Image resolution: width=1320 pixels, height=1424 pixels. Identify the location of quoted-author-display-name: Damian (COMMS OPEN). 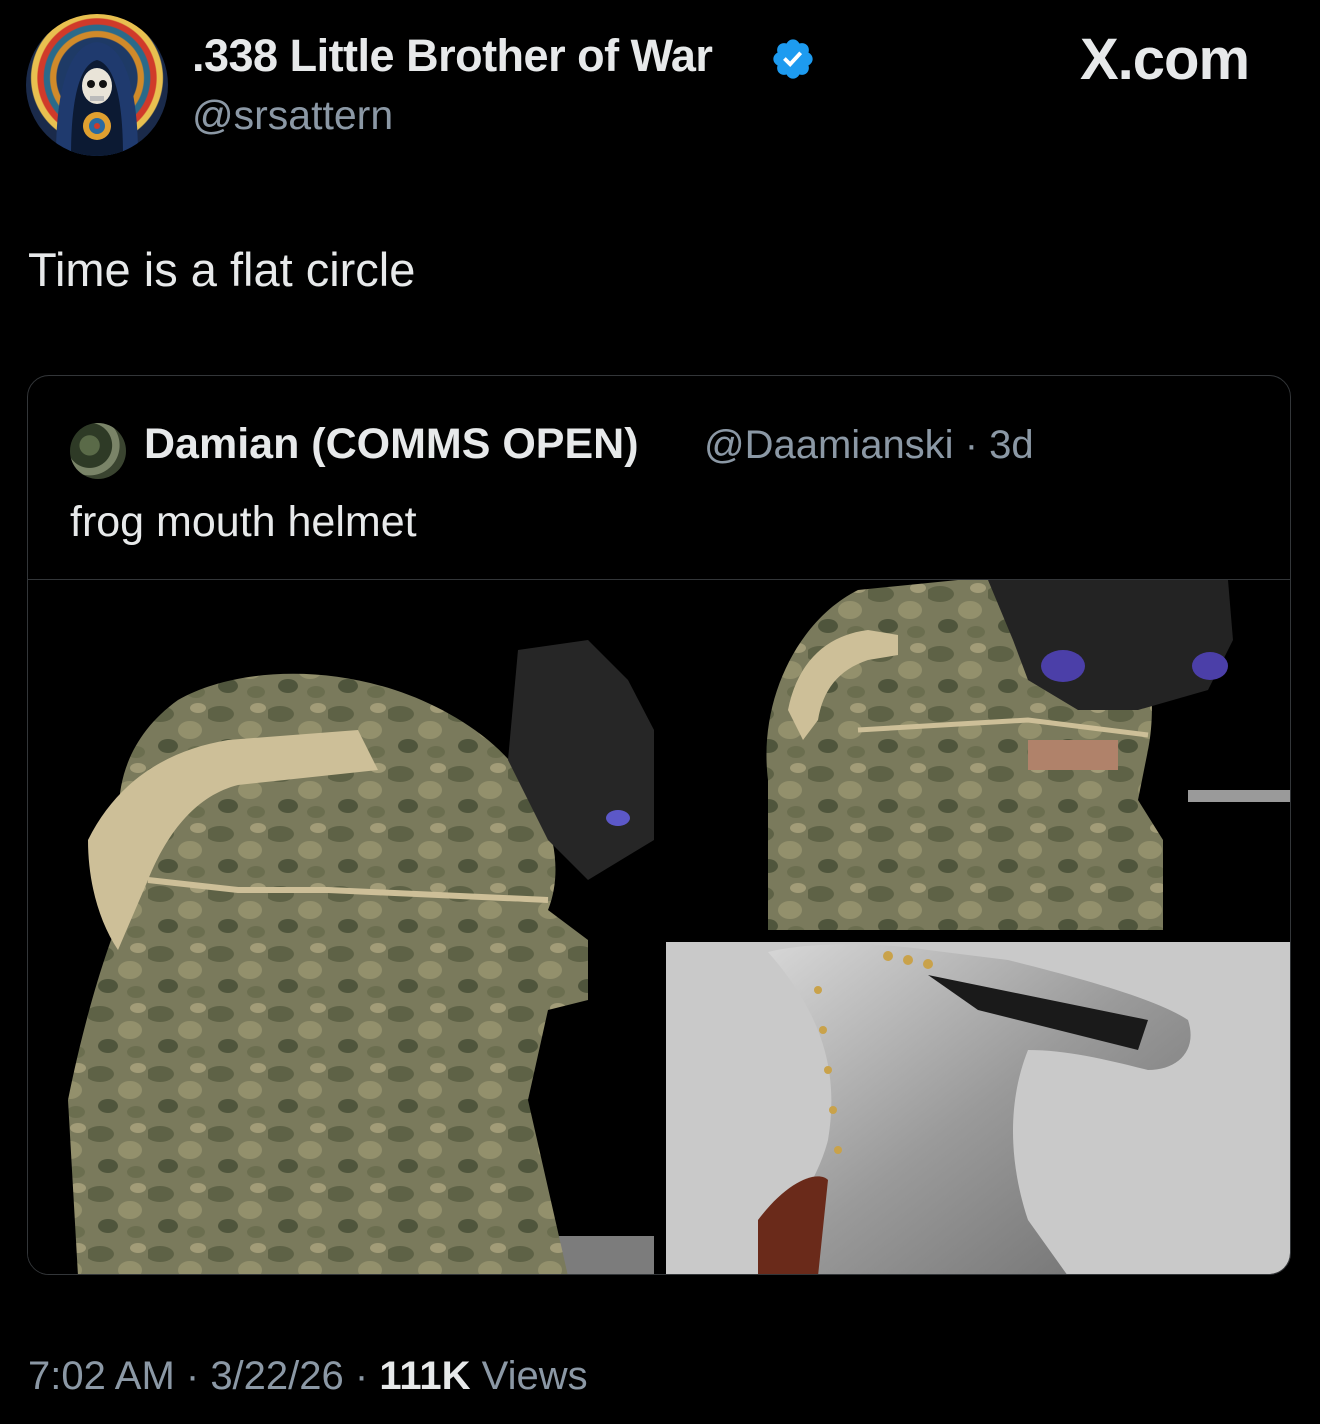
(391, 444).